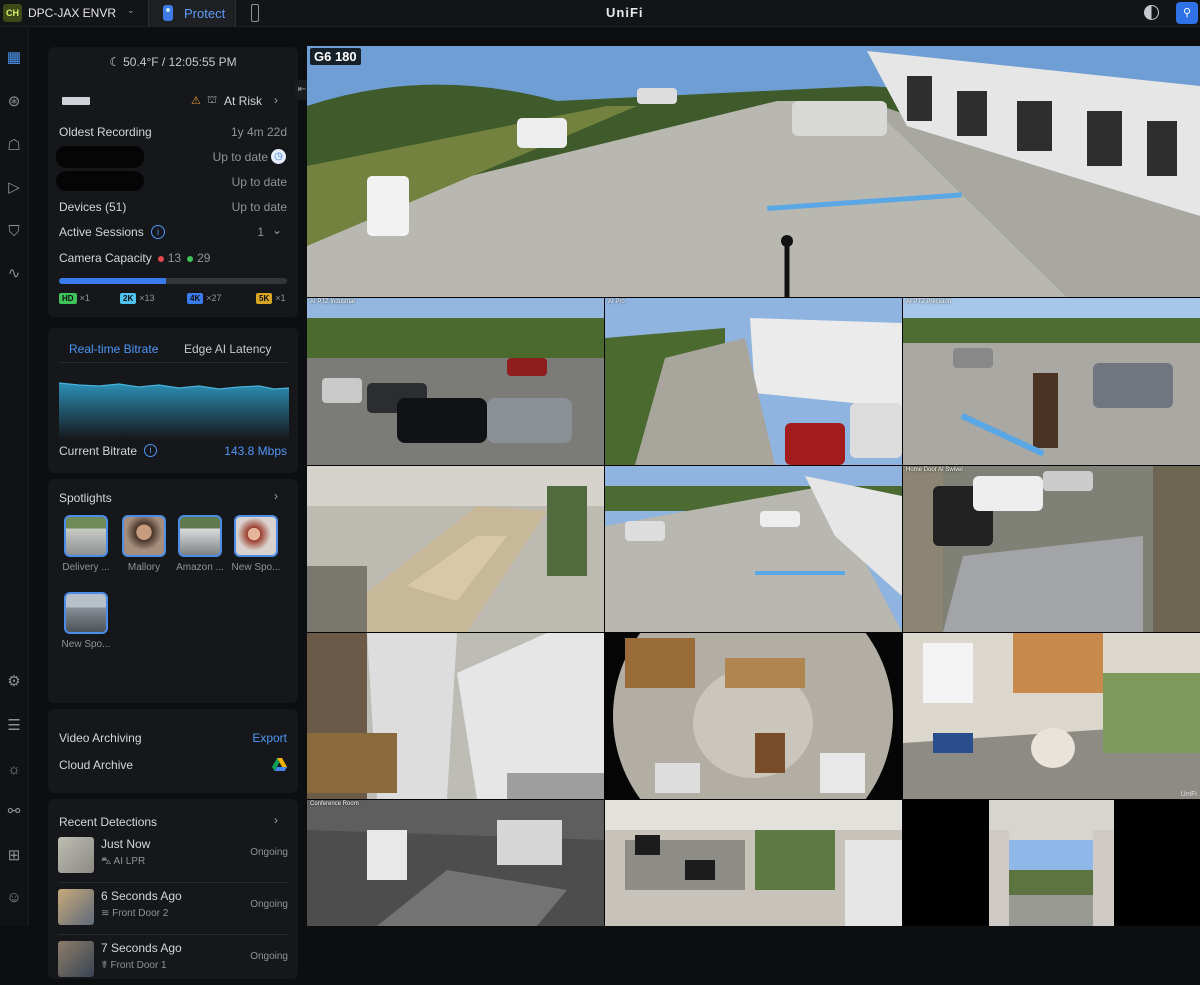  I want to click on tab-realtime-bitrate: Real-time Bitrate, so click(113, 349).